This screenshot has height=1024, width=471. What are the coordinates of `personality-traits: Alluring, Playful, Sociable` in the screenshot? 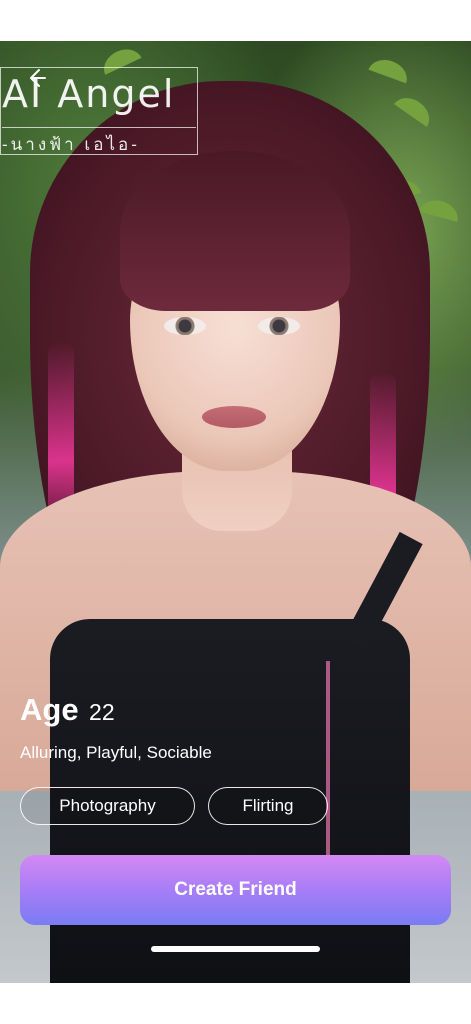 It's located at (116, 752).